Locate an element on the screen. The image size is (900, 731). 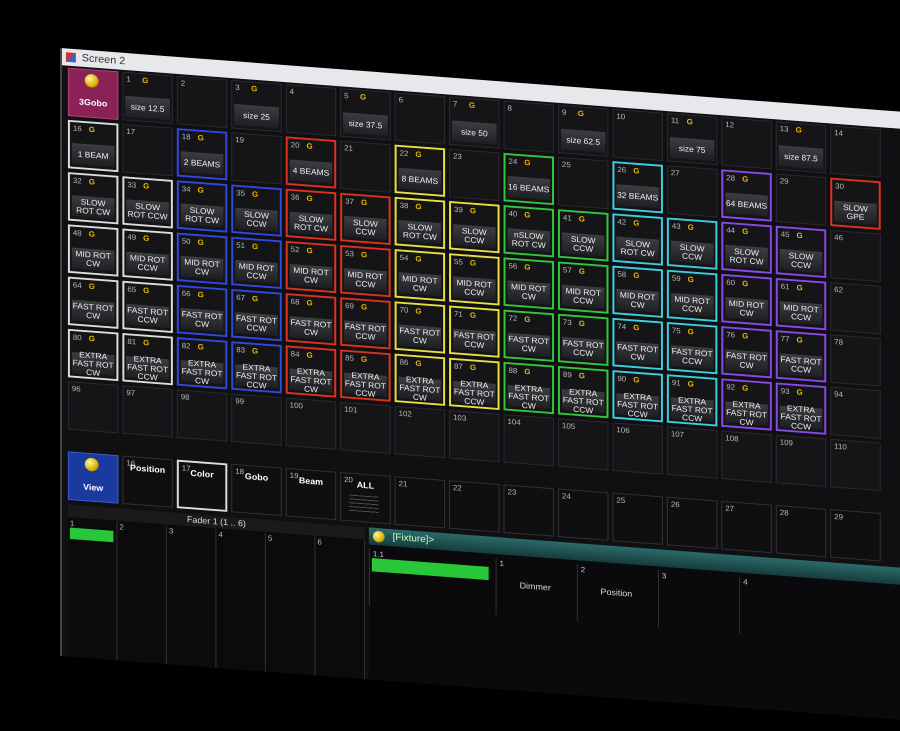
preset-cell: 99 is located at coordinates (256, 419).